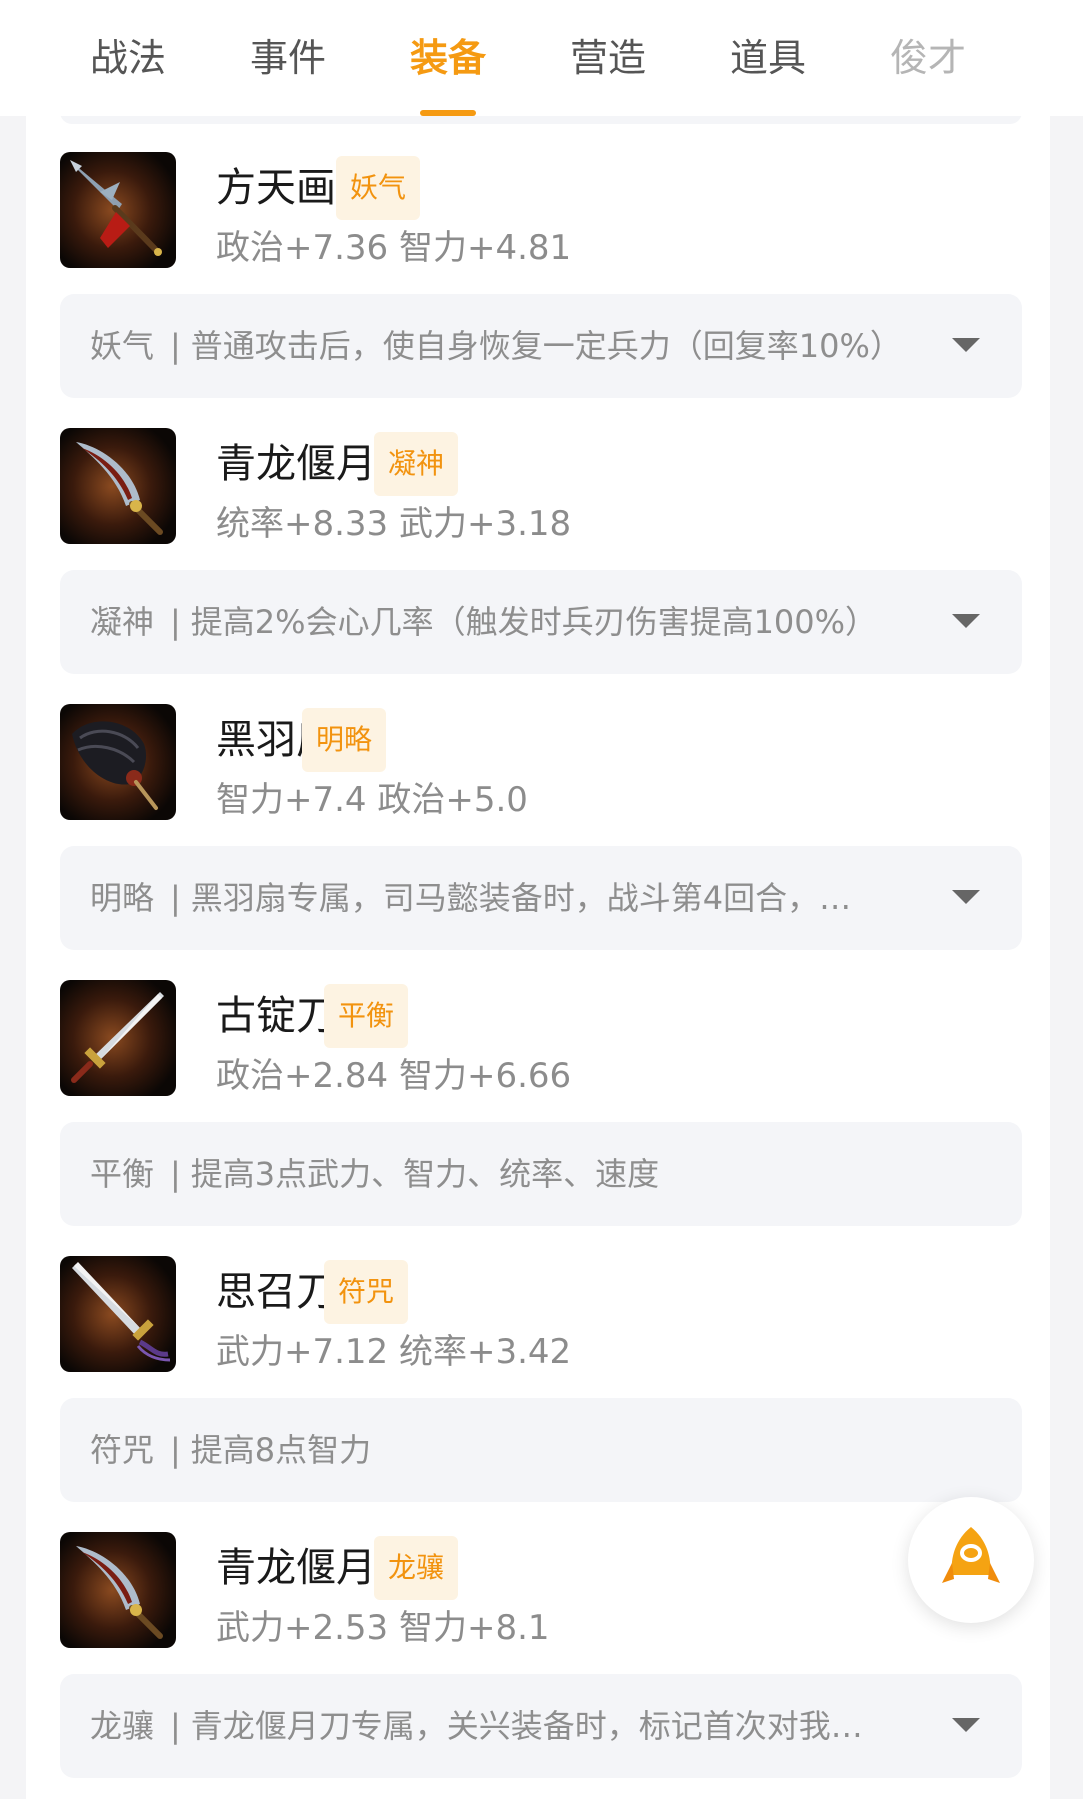  What do you see at coordinates (122, 1450) in the screenshot?
I see `trait-description-label: 符咒` at bounding box center [122, 1450].